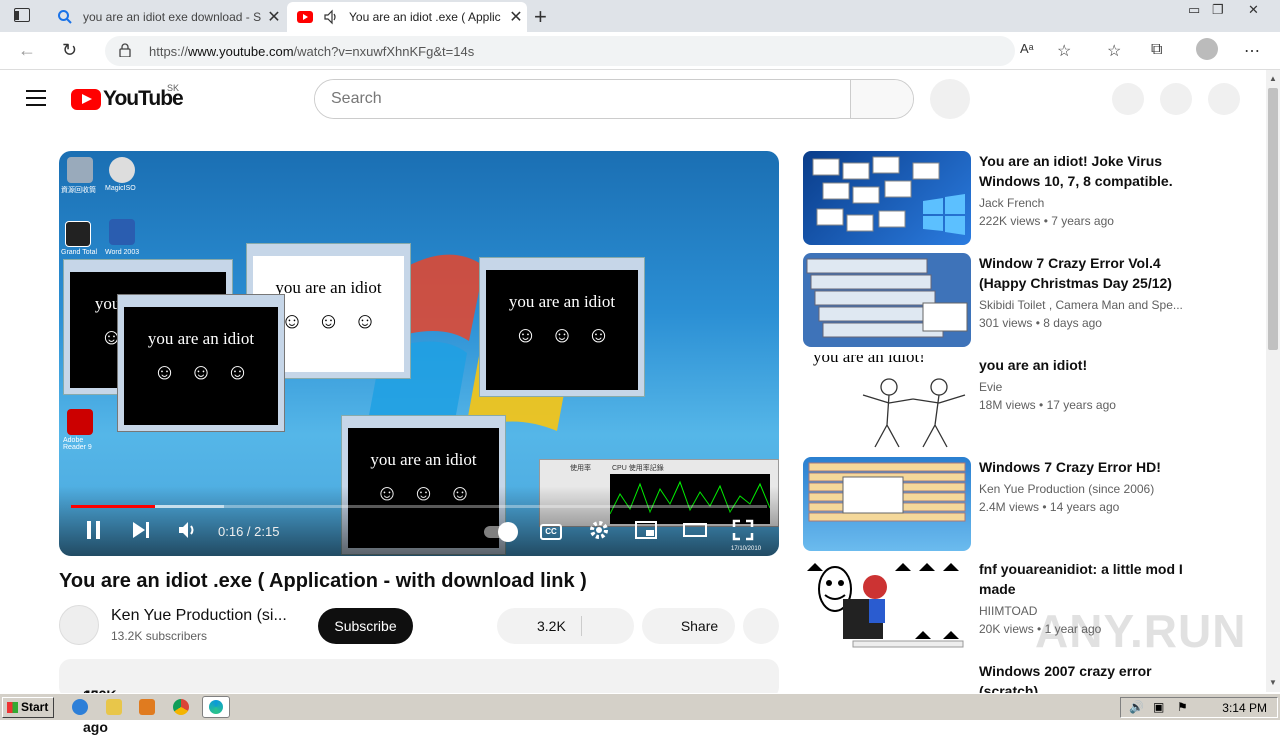 The image size is (1280, 735). I want to click on read-aloud-icon: Aᵃ, so click(1027, 48).